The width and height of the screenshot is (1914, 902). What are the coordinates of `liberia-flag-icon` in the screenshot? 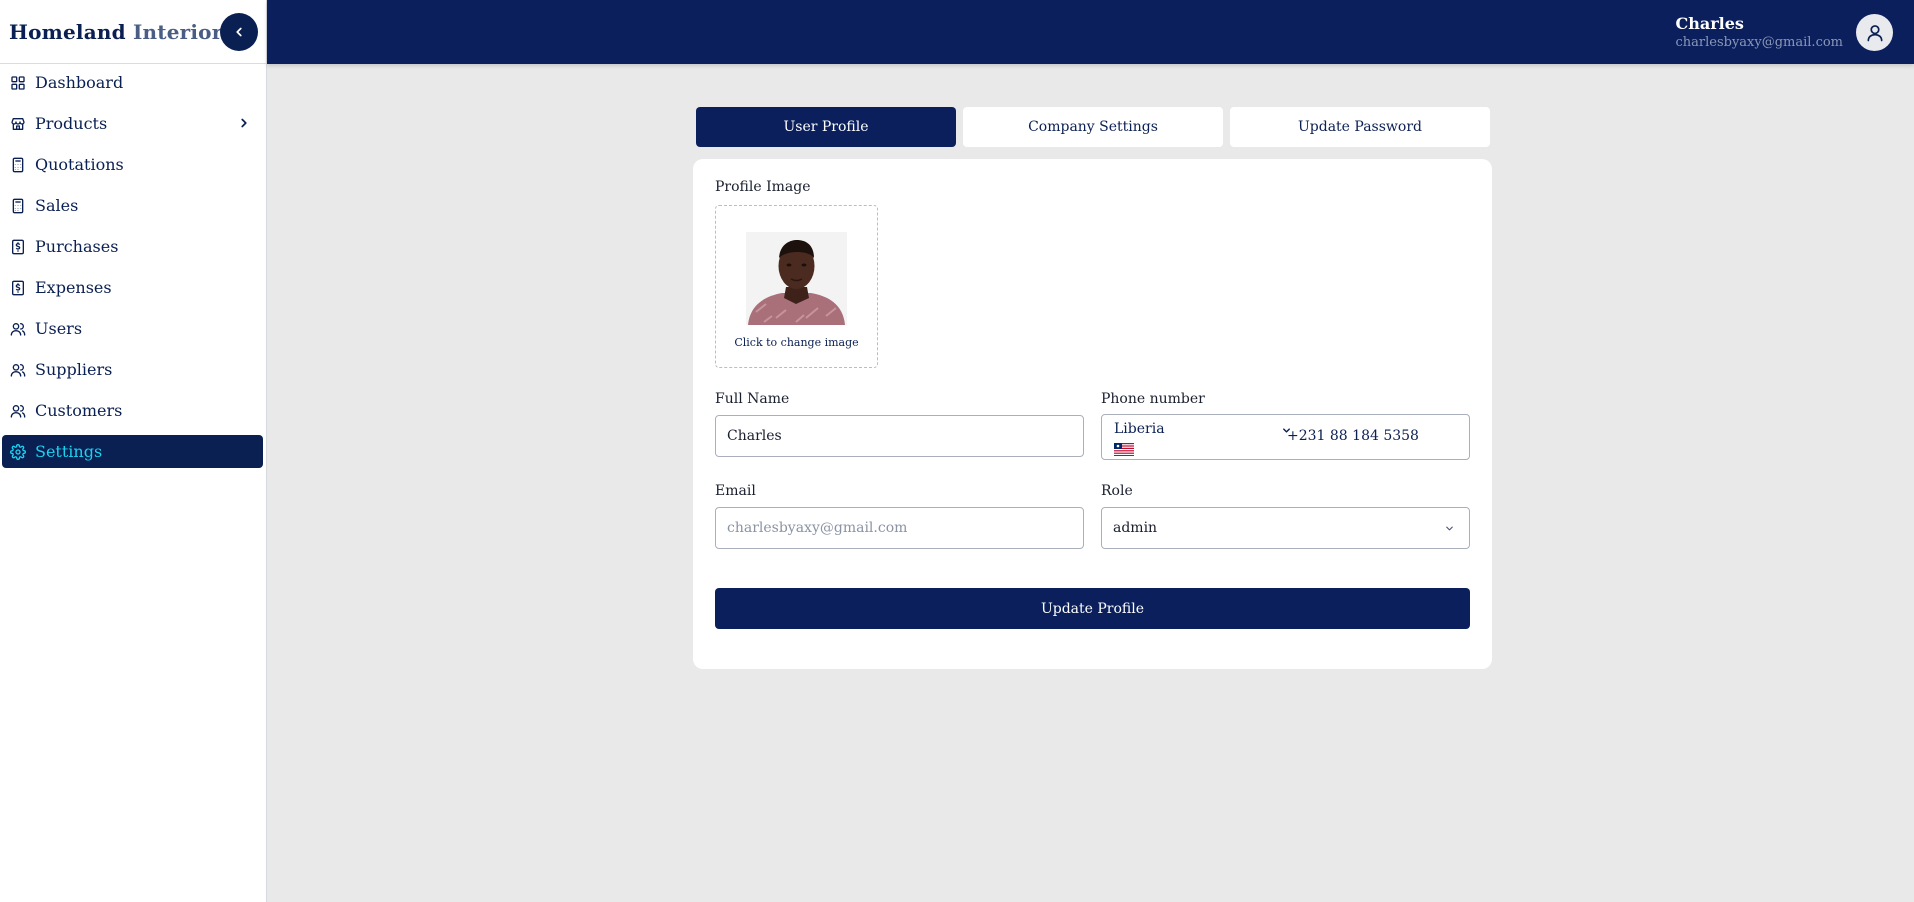 It's located at (1124, 449).